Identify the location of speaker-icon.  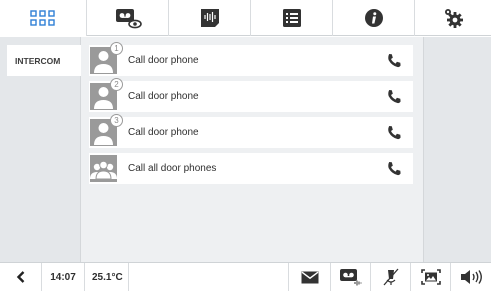
(471, 277).